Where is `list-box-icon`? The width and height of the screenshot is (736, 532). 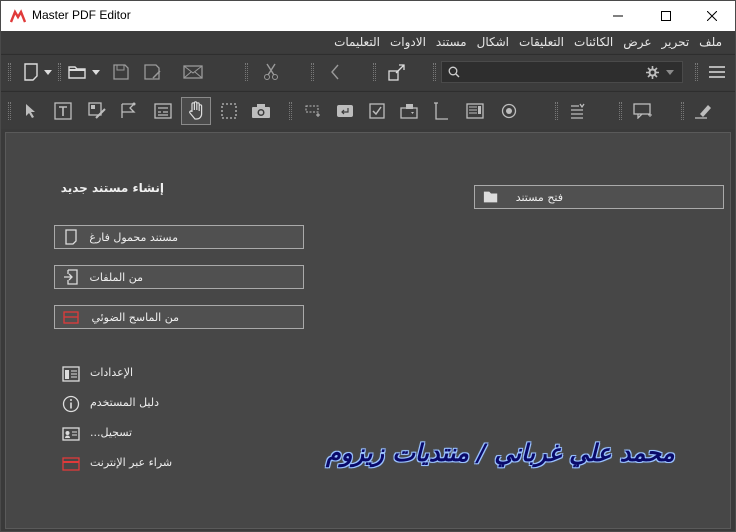 list-box-icon is located at coordinates (475, 111).